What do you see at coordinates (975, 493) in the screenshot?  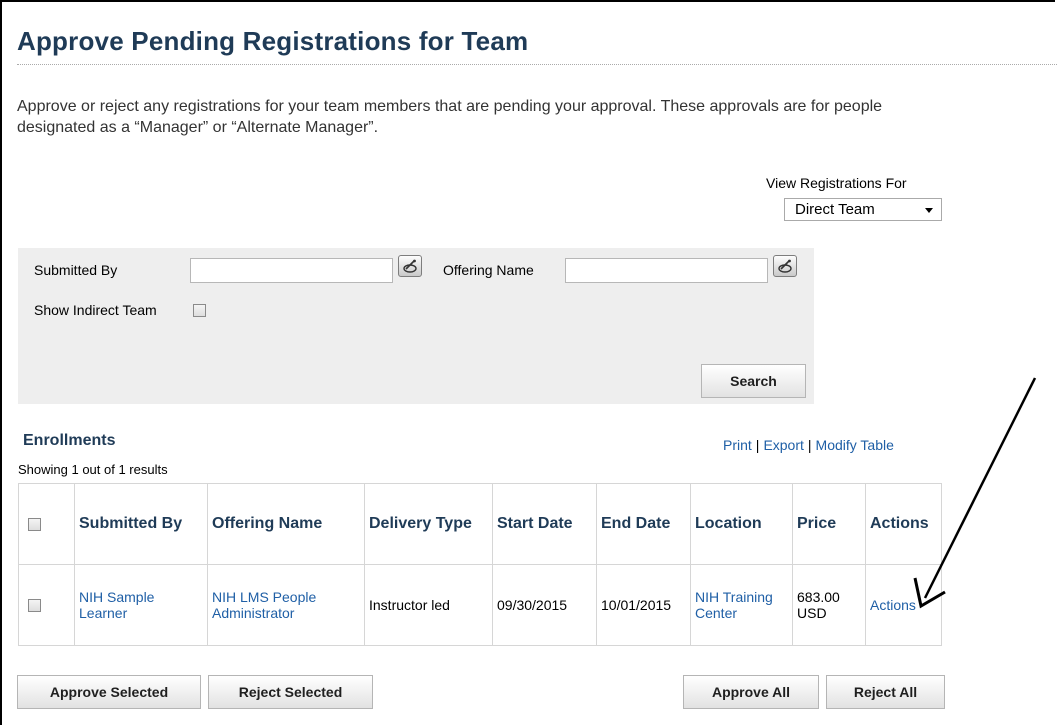 I see `annotation-arrow-icon` at bounding box center [975, 493].